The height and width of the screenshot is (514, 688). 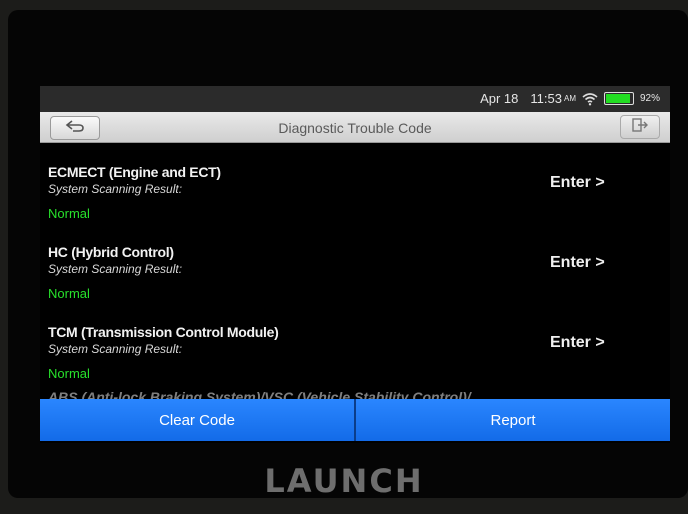 What do you see at coordinates (649, 98) in the screenshot?
I see `battery-percent: 92%` at bounding box center [649, 98].